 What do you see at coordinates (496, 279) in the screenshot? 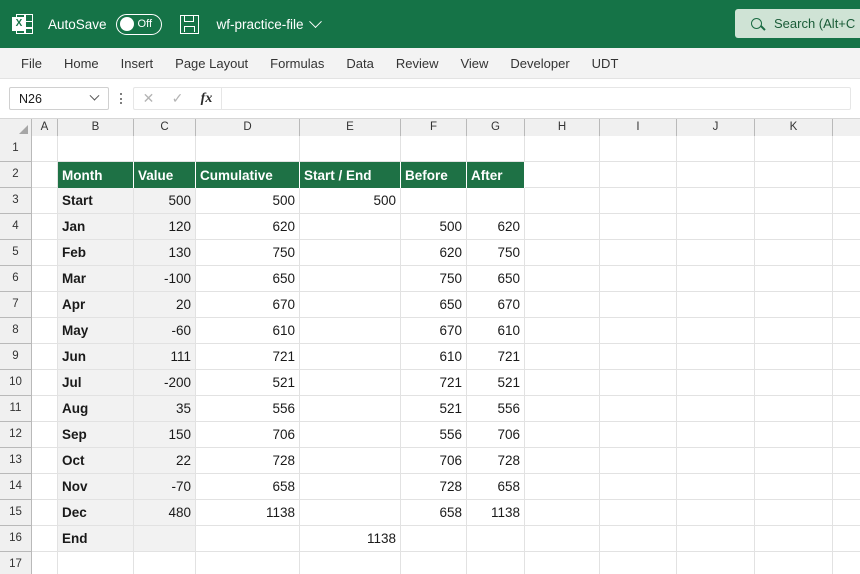
I see `cell-G6: 650` at bounding box center [496, 279].